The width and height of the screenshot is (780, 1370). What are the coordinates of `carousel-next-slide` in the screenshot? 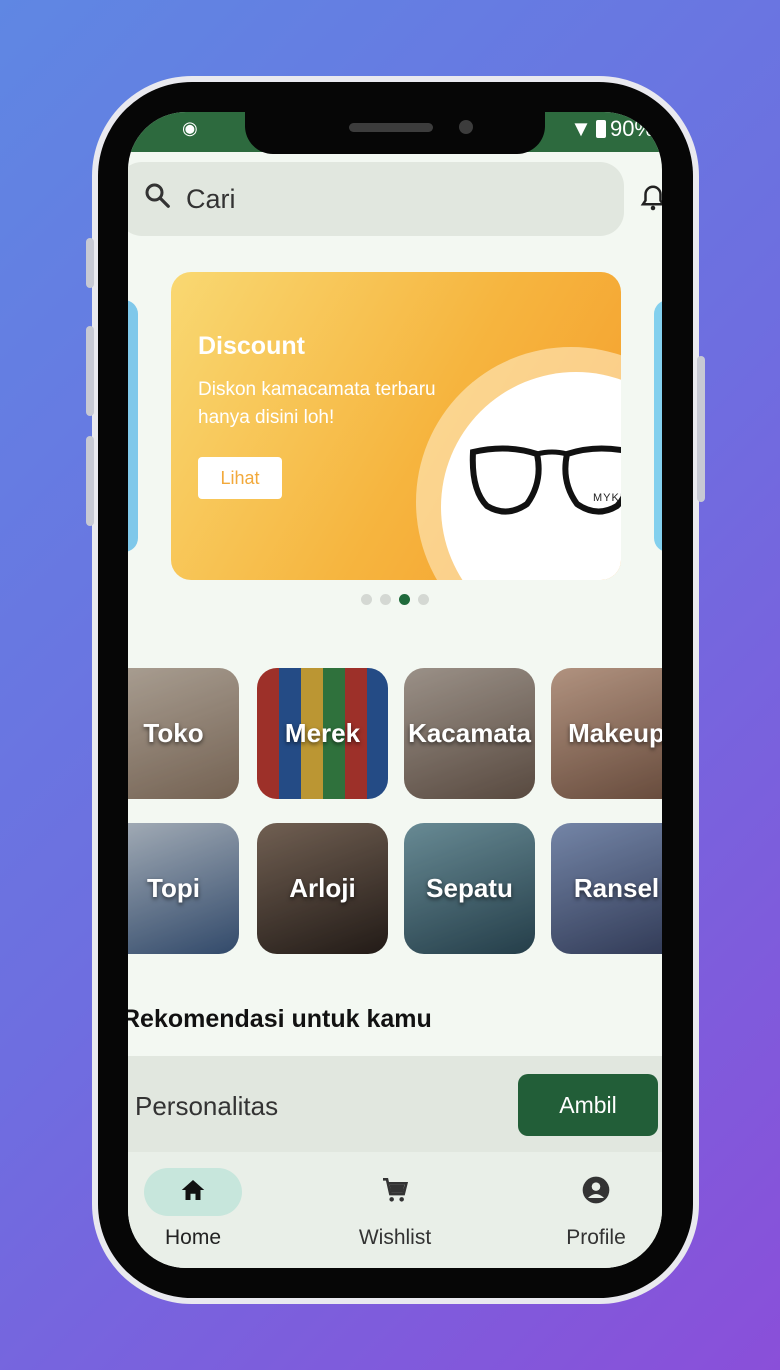 It's located at (658, 426).